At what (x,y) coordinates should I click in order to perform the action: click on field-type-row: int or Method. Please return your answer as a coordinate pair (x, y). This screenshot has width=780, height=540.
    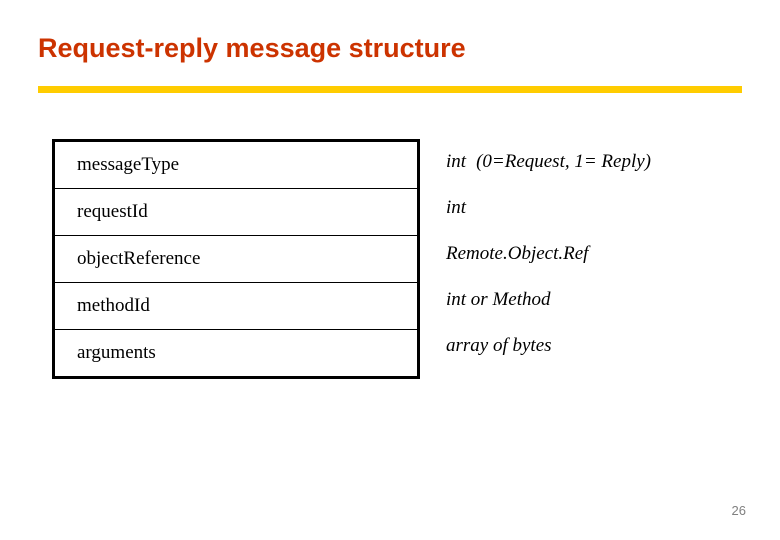
    Looking at the image, I should click on (606, 300).